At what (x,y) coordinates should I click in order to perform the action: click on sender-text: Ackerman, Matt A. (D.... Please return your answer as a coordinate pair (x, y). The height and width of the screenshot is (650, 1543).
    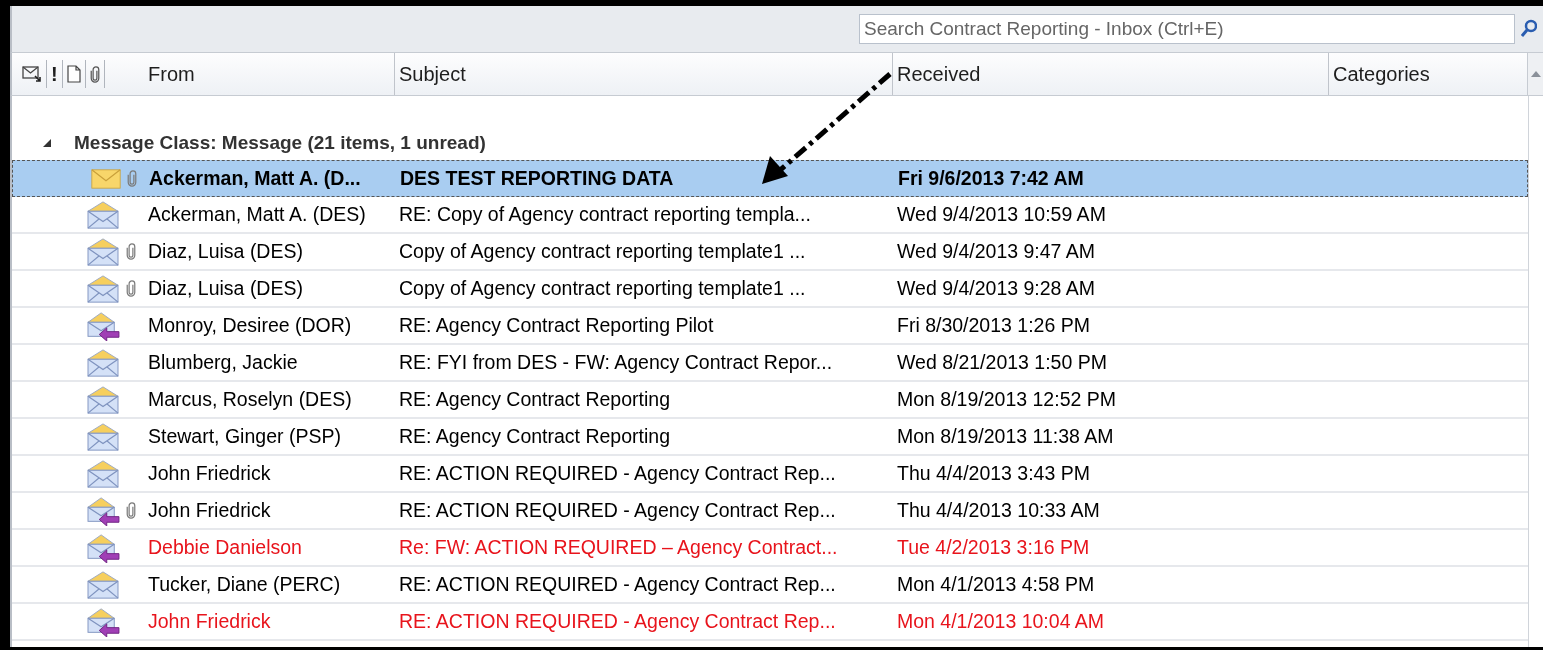
    Looking at the image, I should click on (255, 178).